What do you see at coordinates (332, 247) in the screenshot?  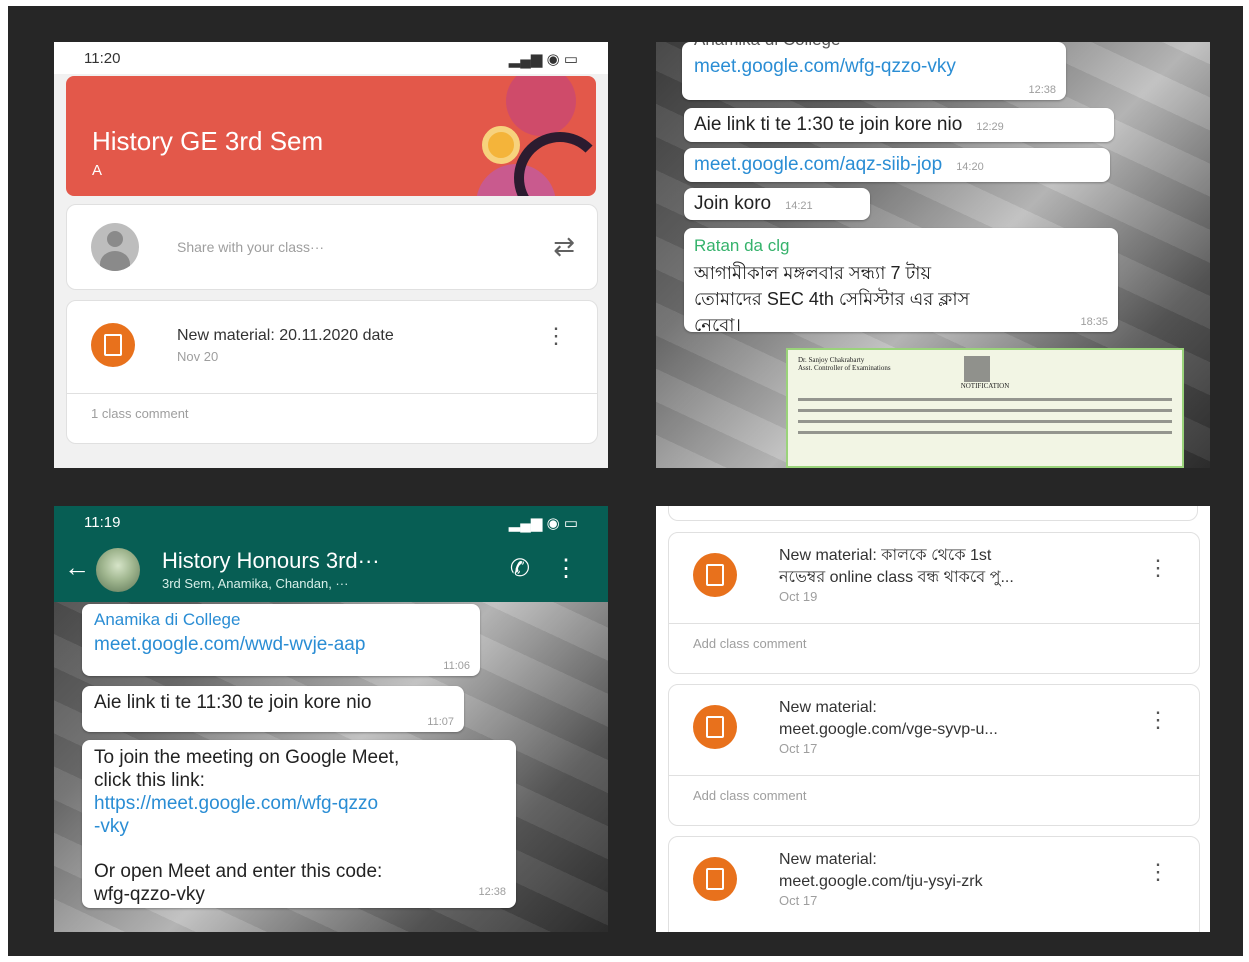 I see `share-with-class-card: Share with your class··· ⇄` at bounding box center [332, 247].